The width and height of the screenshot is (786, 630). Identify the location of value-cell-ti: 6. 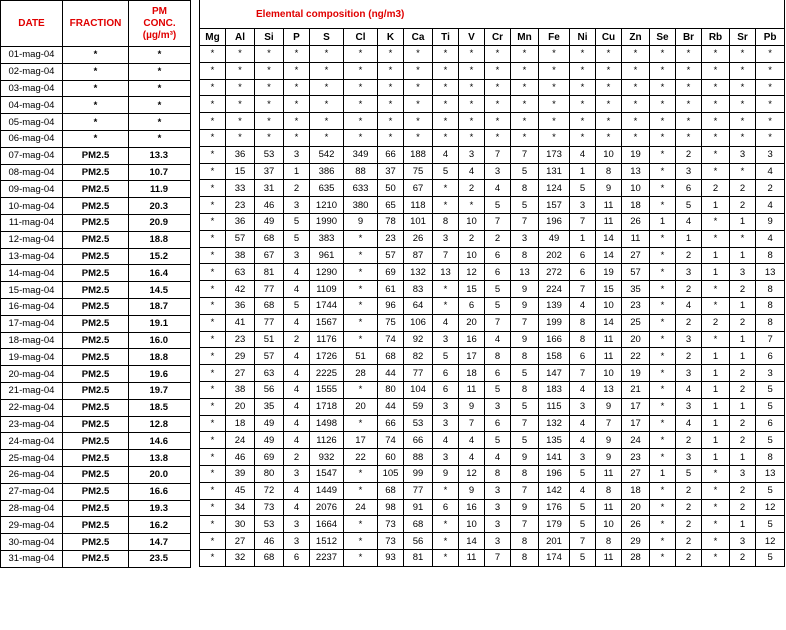
(445, 389).